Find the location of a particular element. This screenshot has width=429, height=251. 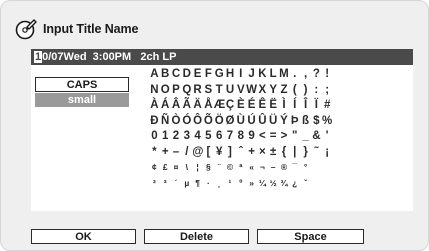

character-key: \ is located at coordinates (186, 167).